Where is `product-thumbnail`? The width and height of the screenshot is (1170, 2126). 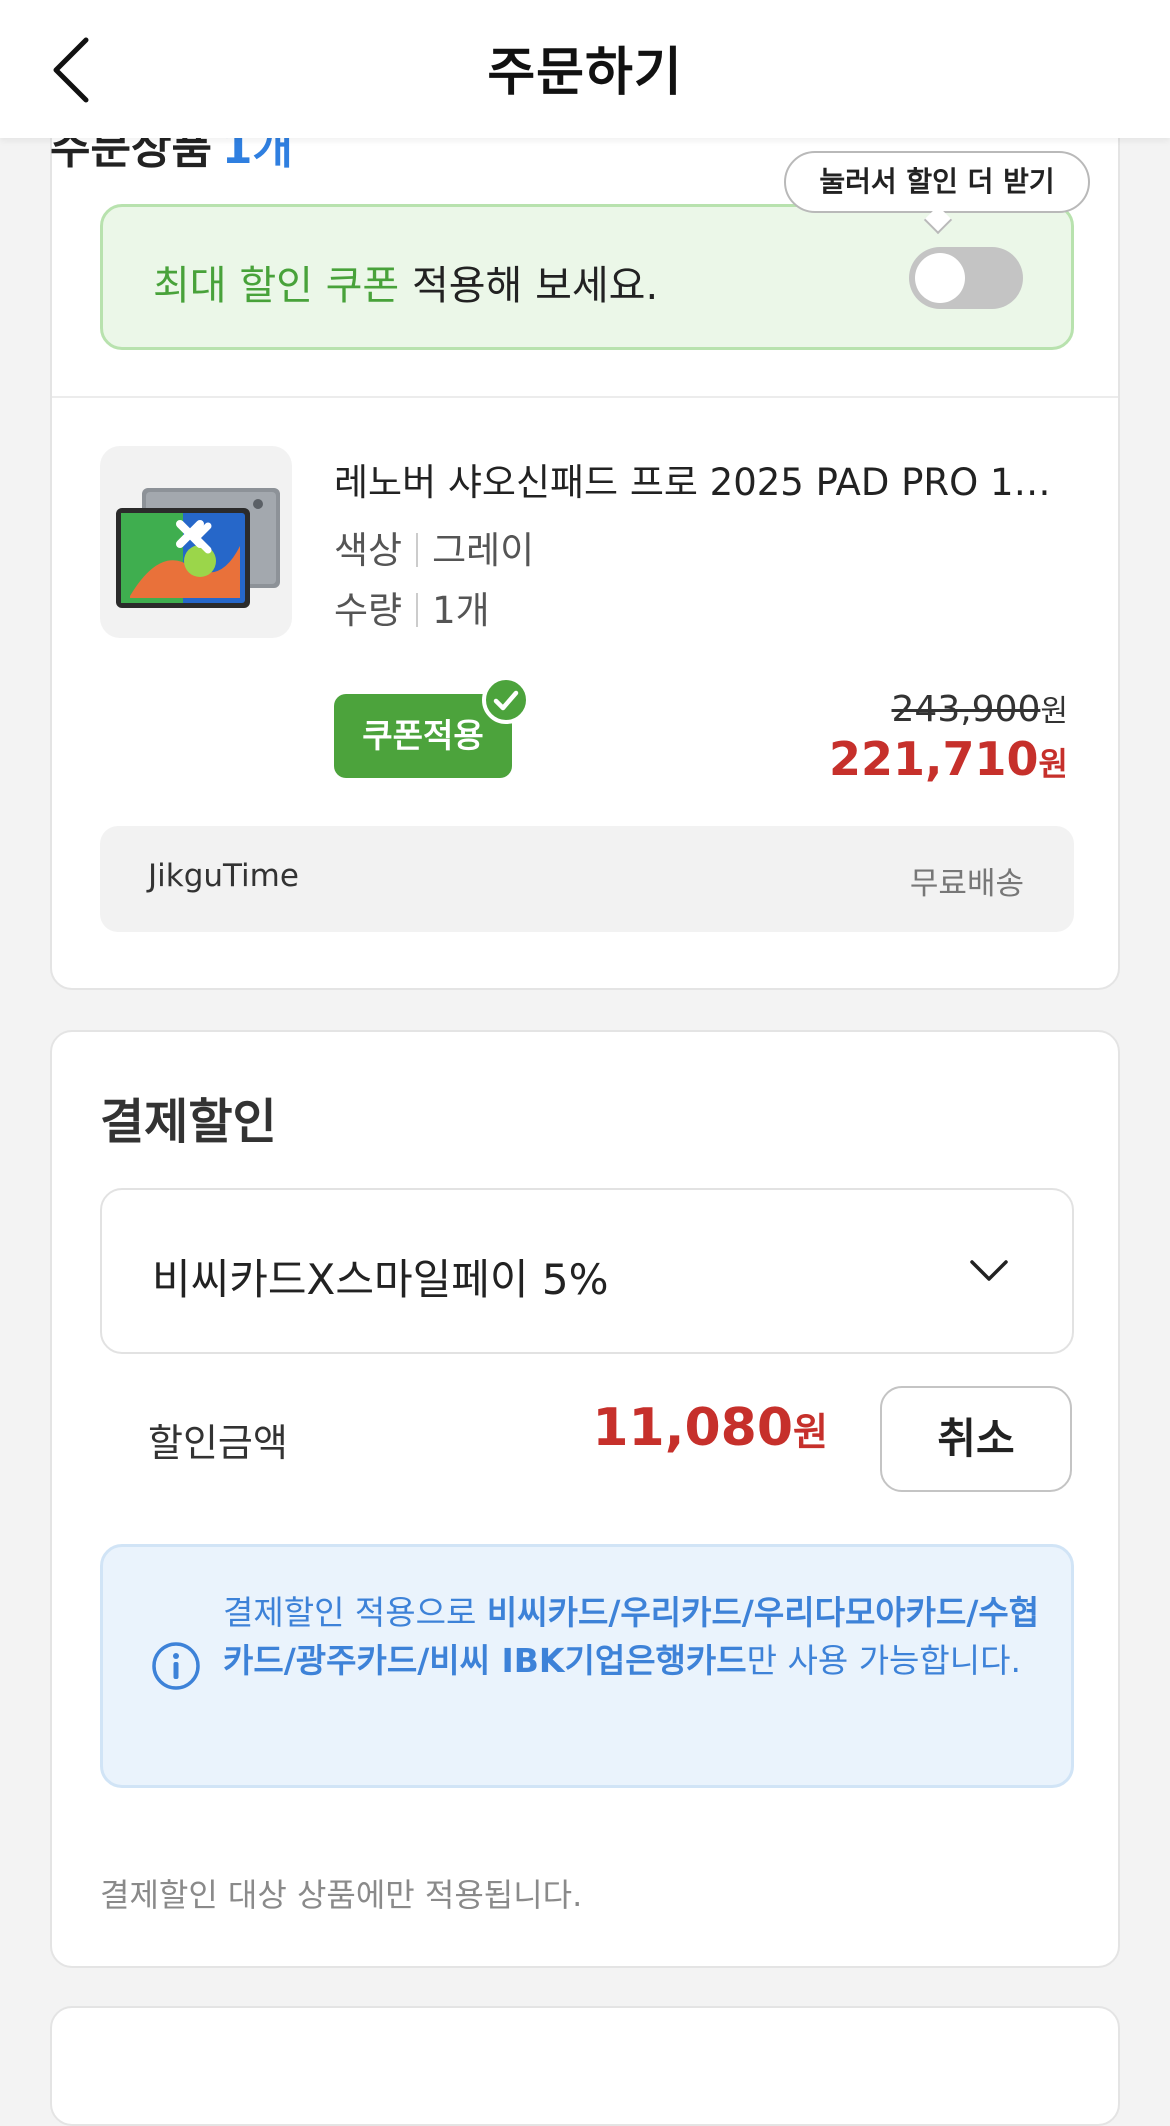 product-thumbnail is located at coordinates (196, 542).